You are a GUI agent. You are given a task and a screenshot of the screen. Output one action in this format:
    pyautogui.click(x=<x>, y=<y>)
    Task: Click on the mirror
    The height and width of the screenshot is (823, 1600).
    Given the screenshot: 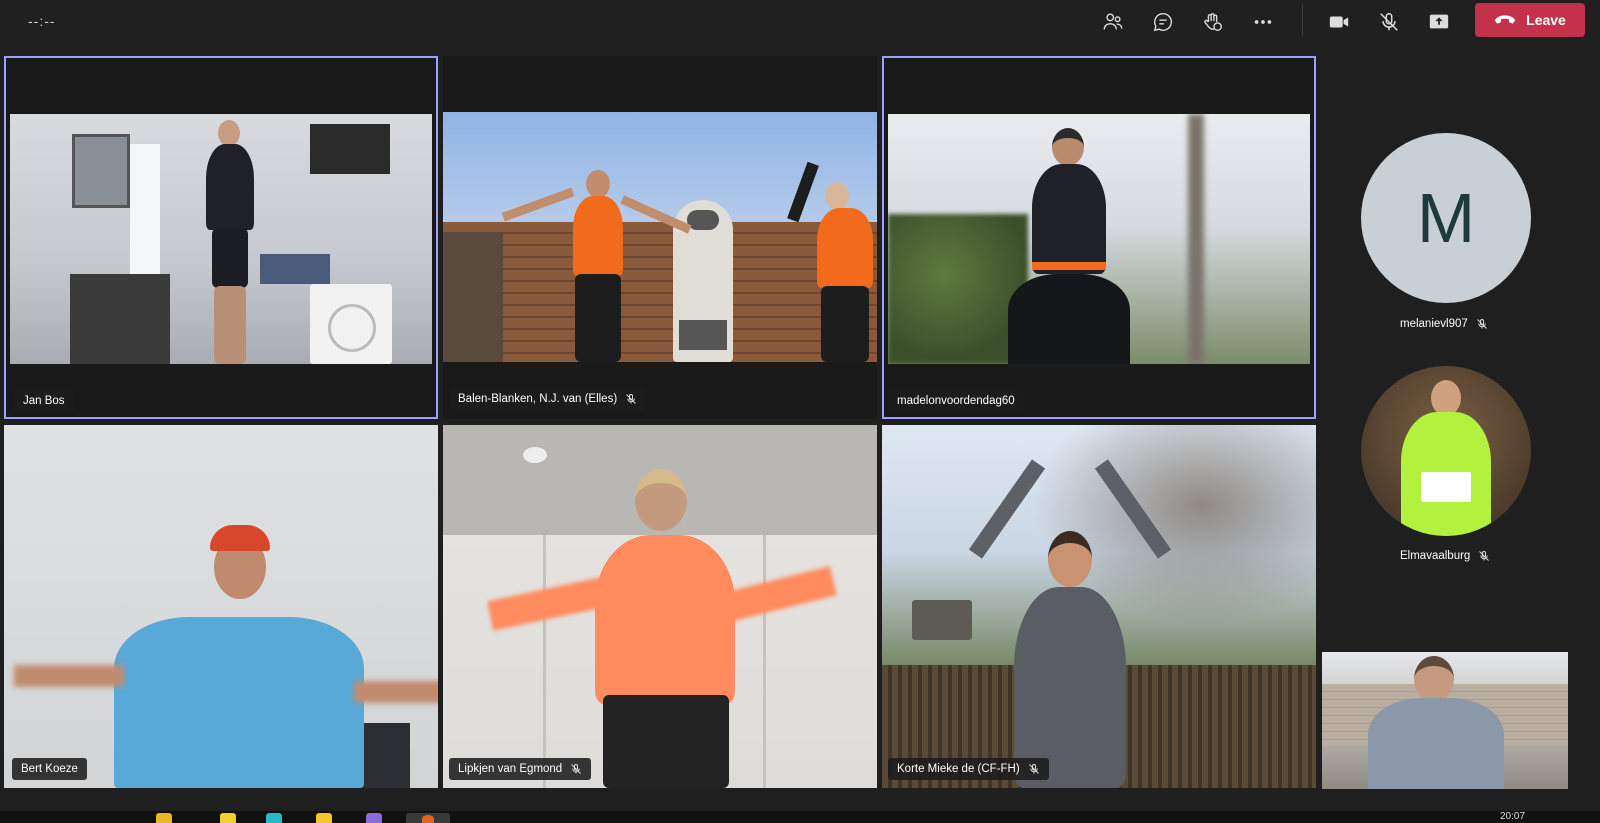 What is the action you would take?
    pyautogui.click(x=101, y=171)
    